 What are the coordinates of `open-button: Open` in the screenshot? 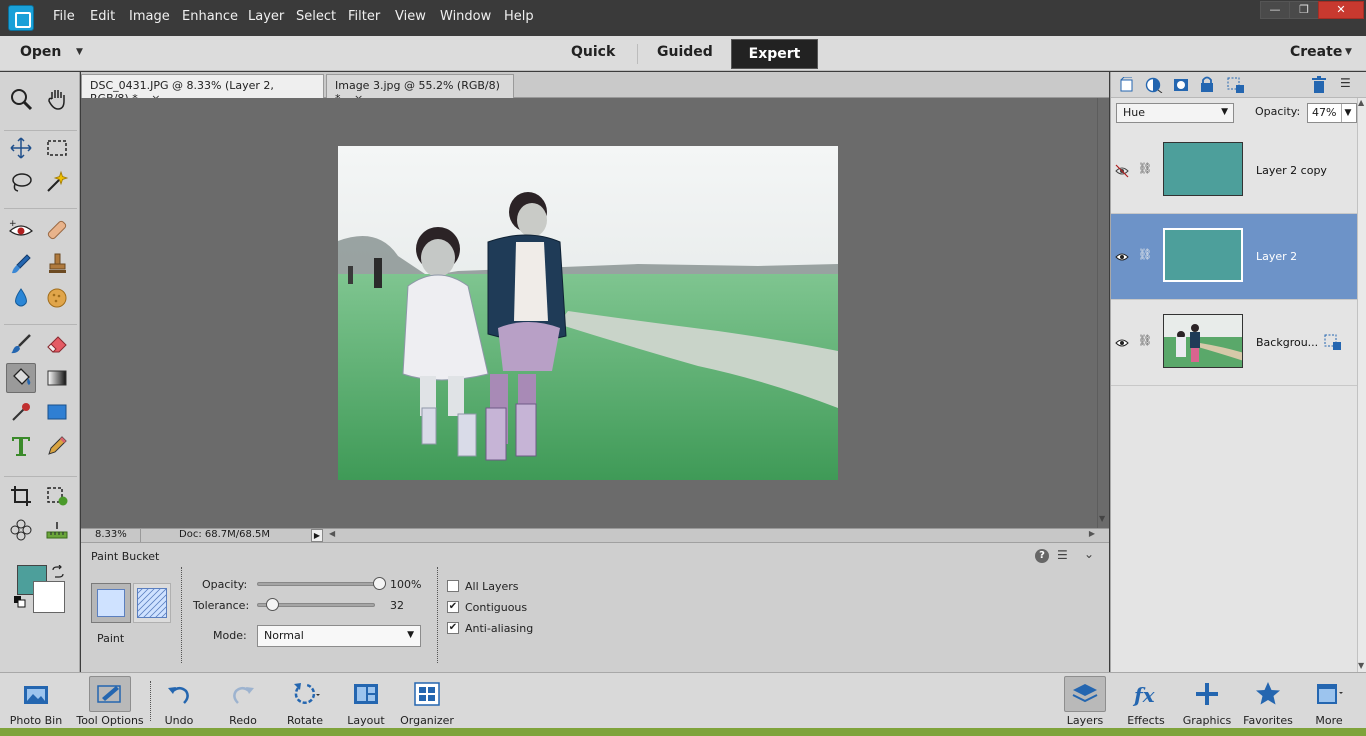 It's located at (40, 52).